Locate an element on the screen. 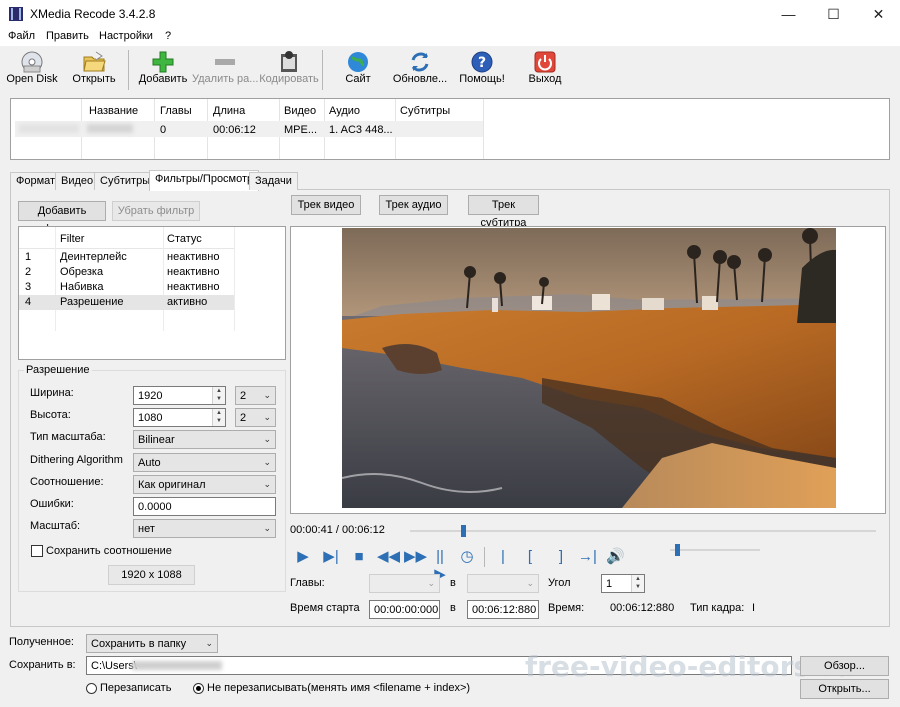  filter-row-name: Обрезка is located at coordinates (81, 272).